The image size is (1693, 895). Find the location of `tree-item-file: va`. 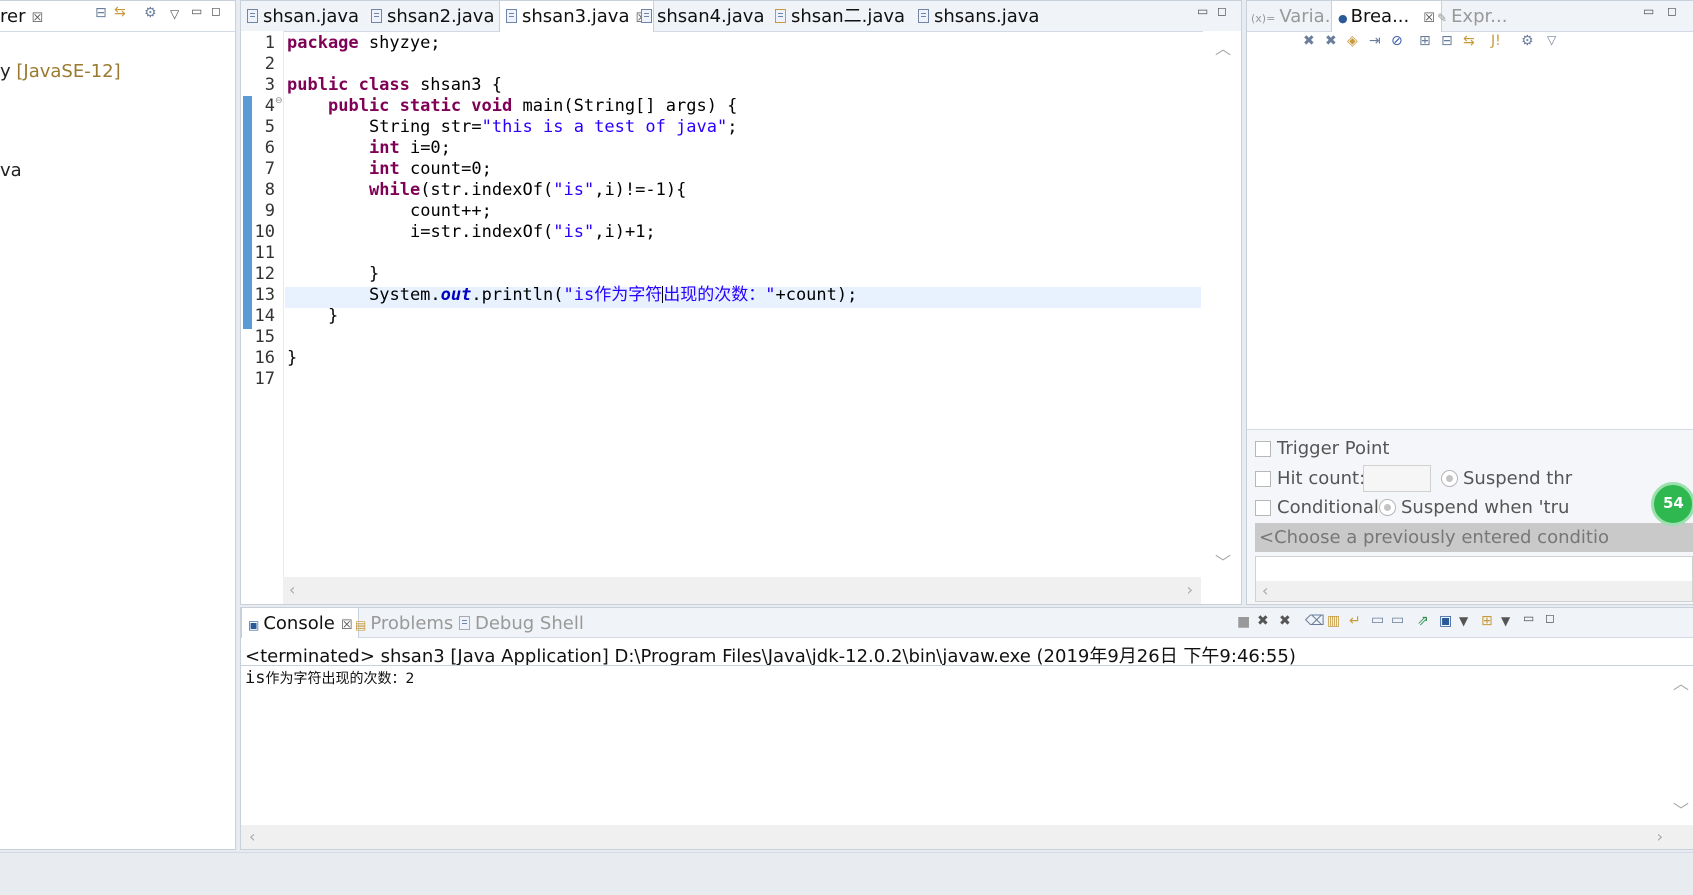

tree-item-file: va is located at coordinates (11, 170).